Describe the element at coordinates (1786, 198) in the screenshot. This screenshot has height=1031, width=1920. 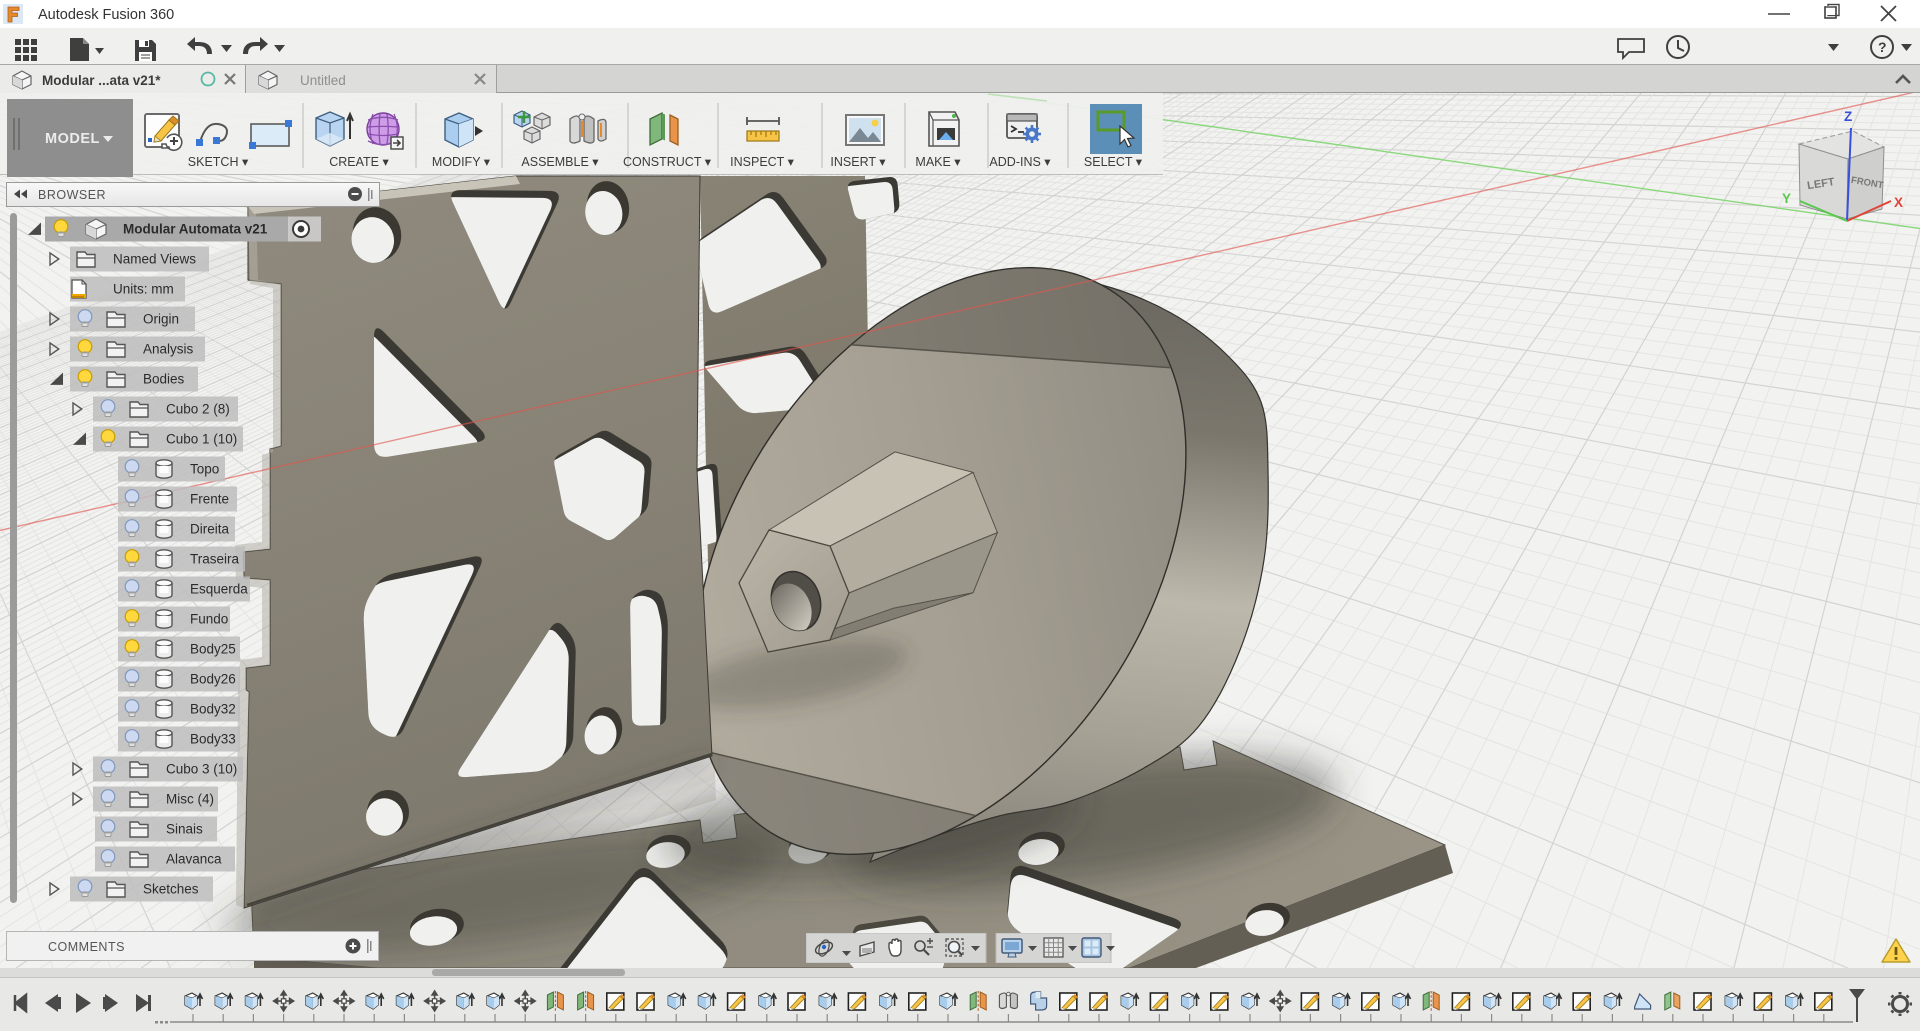
I see `svg-text: Y` at that location.